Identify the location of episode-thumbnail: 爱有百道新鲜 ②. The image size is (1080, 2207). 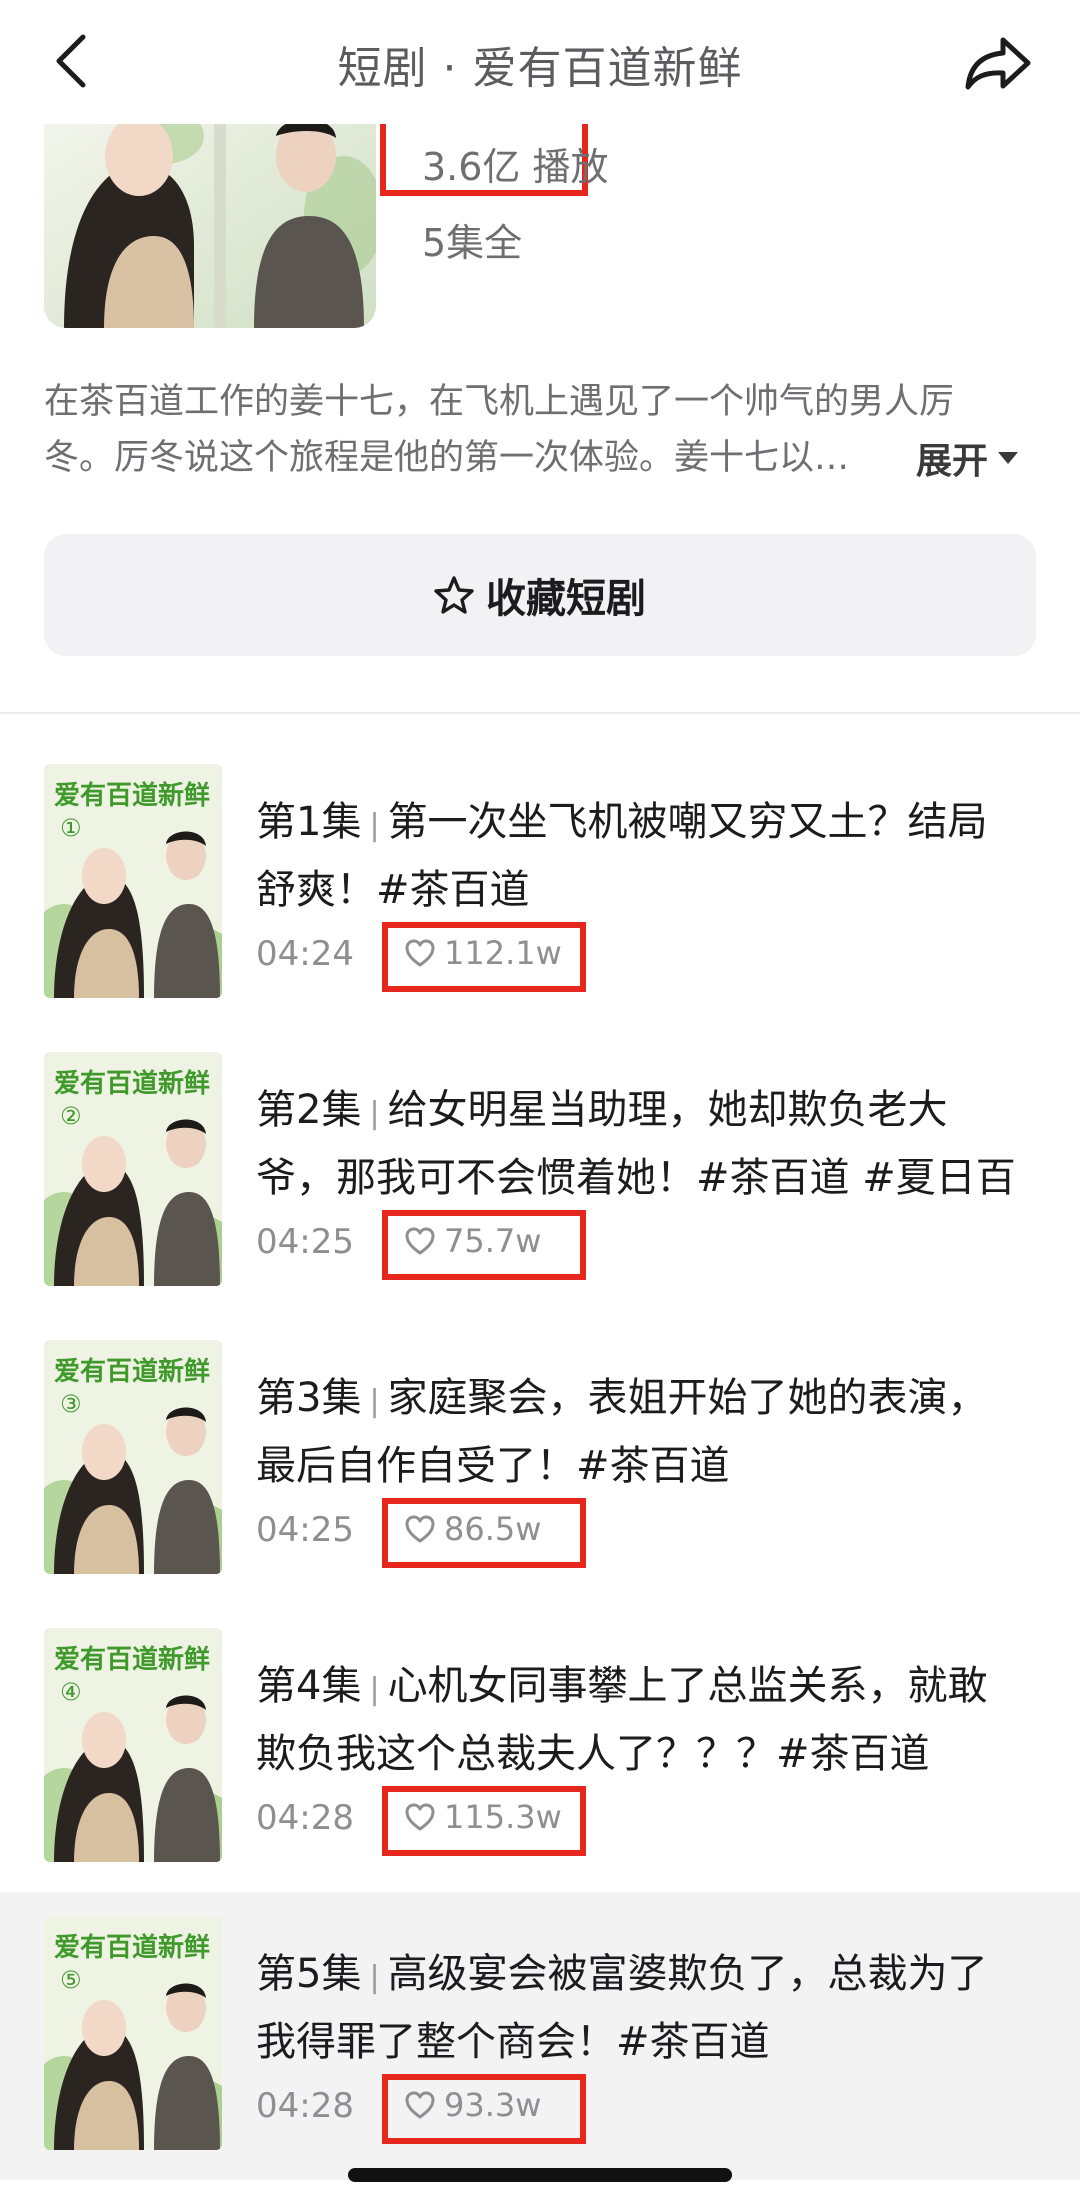
(133, 1169).